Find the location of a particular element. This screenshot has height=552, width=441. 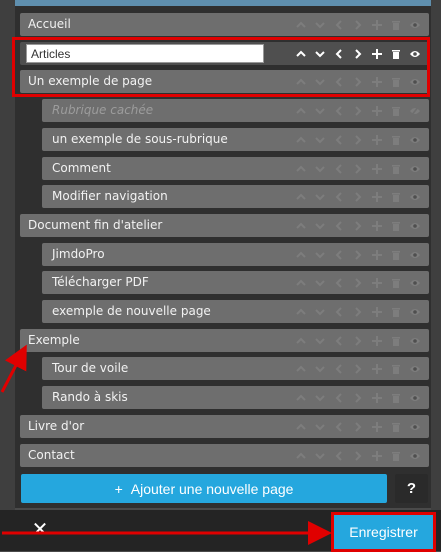

add-page-button: + Ajouter une nouvelle page is located at coordinates (204, 488).